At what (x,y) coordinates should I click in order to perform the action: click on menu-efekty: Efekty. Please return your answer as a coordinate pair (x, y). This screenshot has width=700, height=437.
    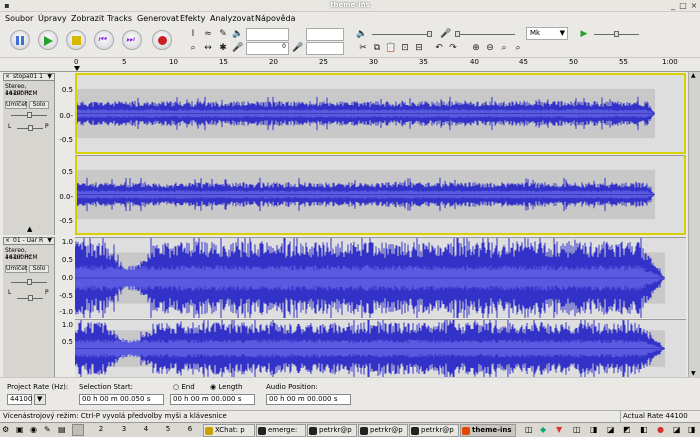
    Looking at the image, I should click on (192, 18).